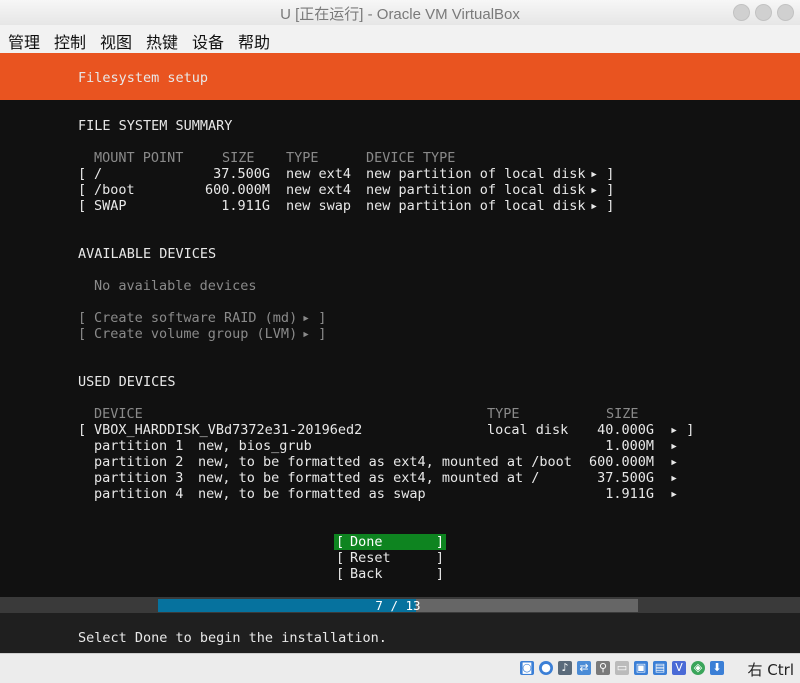 The width and height of the screenshot is (800, 683). Describe the element at coordinates (400, 633) in the screenshot. I see `footer-band: Select Done to begin the installation.` at that location.